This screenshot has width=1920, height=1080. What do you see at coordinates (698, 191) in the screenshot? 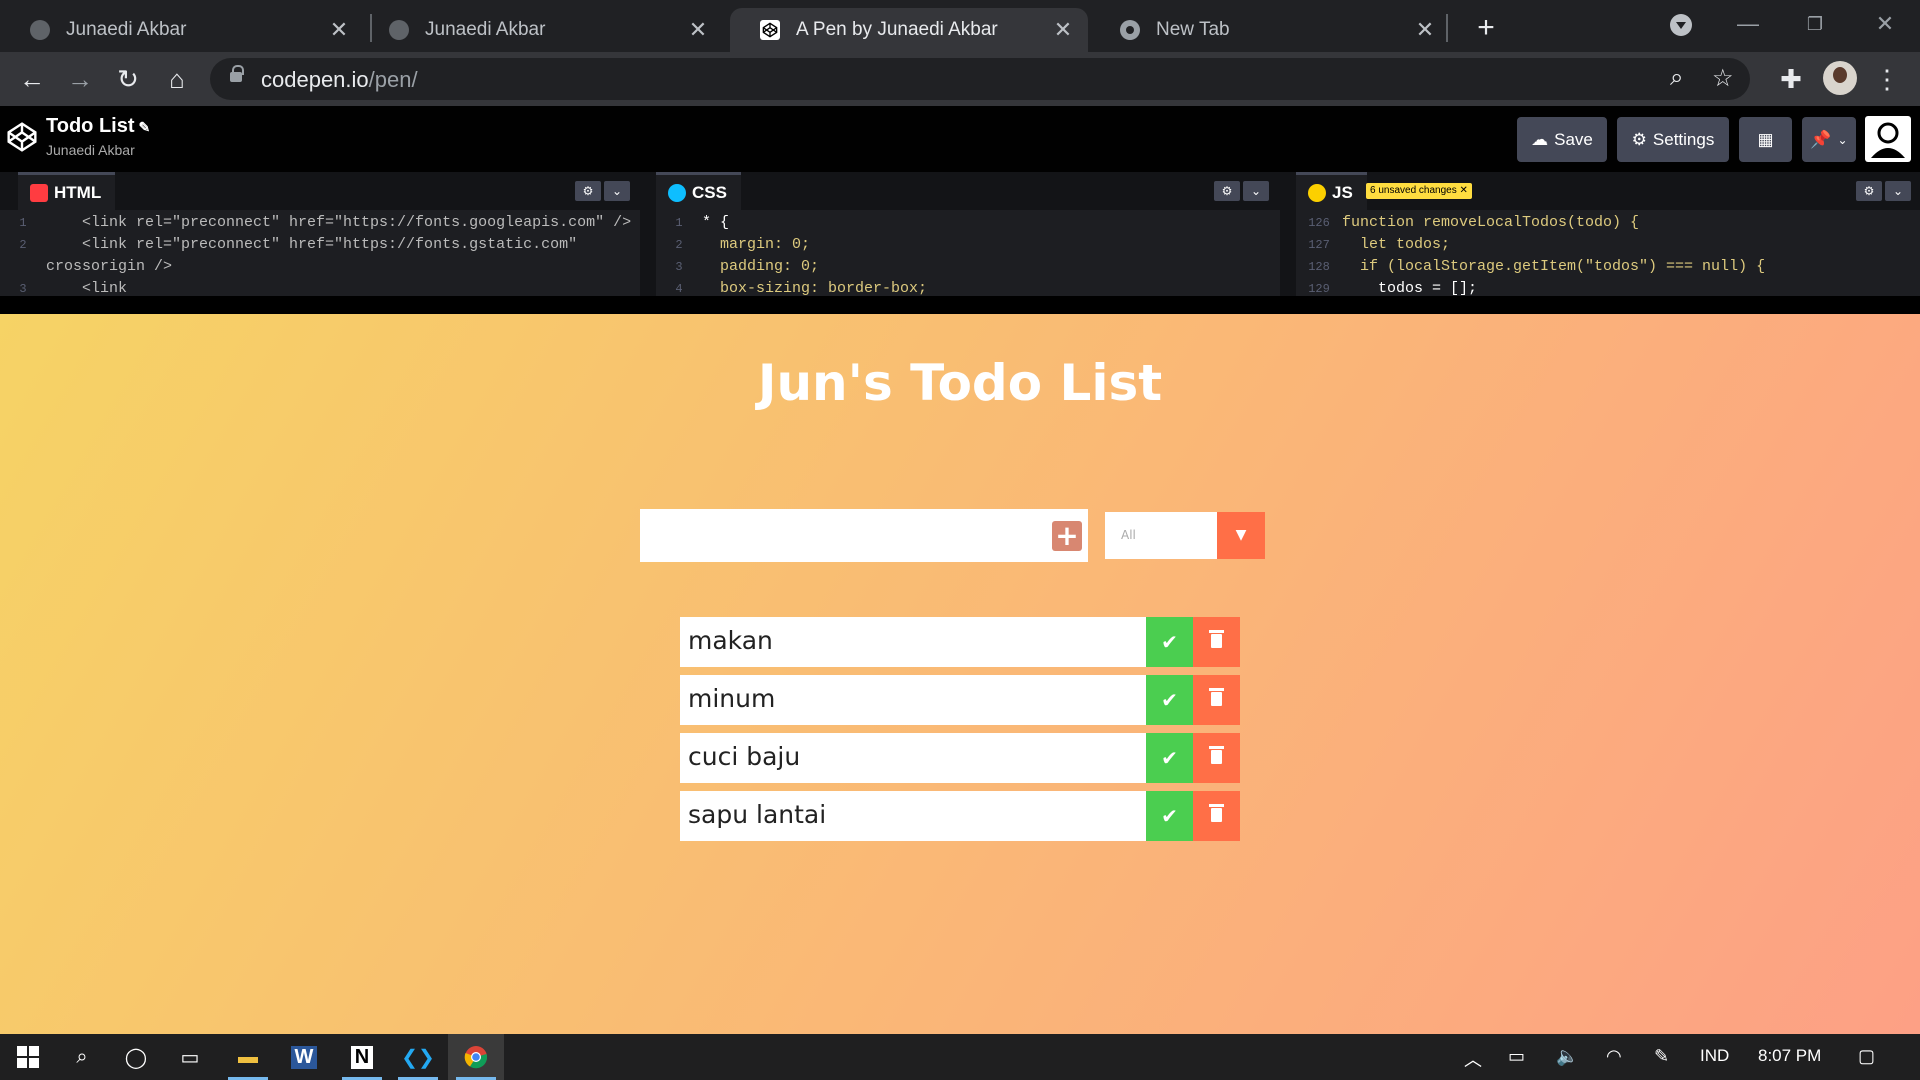
I see `css-editor-tab: CSS` at bounding box center [698, 191].